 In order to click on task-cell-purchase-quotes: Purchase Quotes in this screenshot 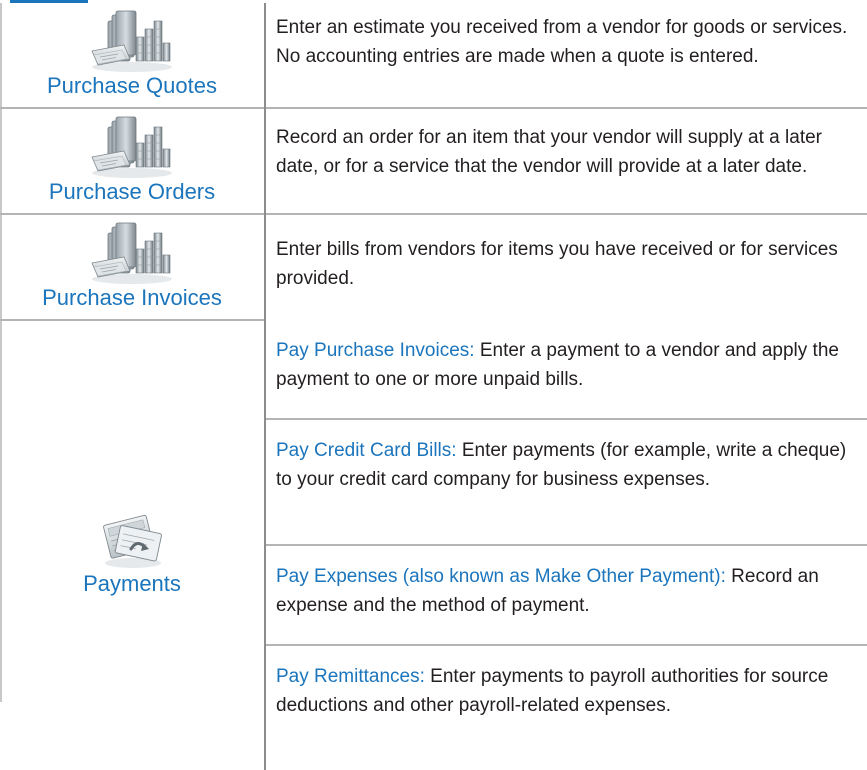, I will do `click(133, 55)`.